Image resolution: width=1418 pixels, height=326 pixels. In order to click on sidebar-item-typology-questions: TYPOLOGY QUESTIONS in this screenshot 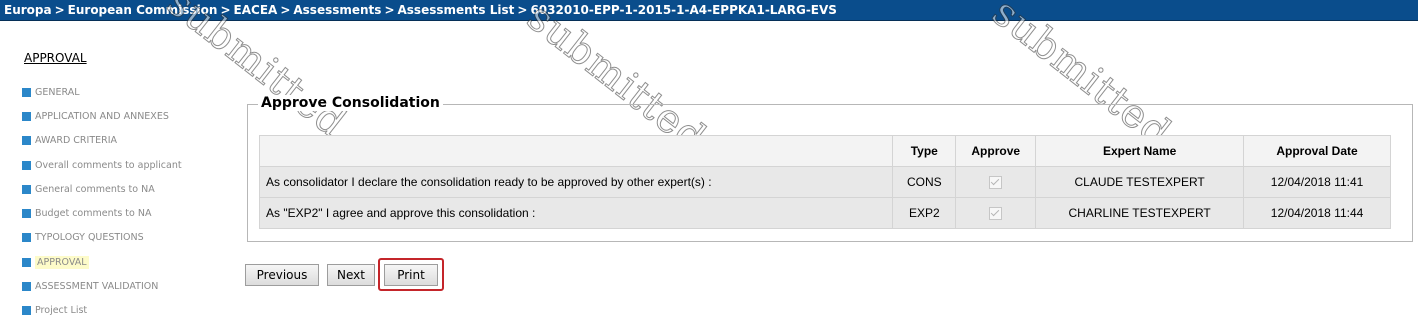, I will do `click(117, 238)`.